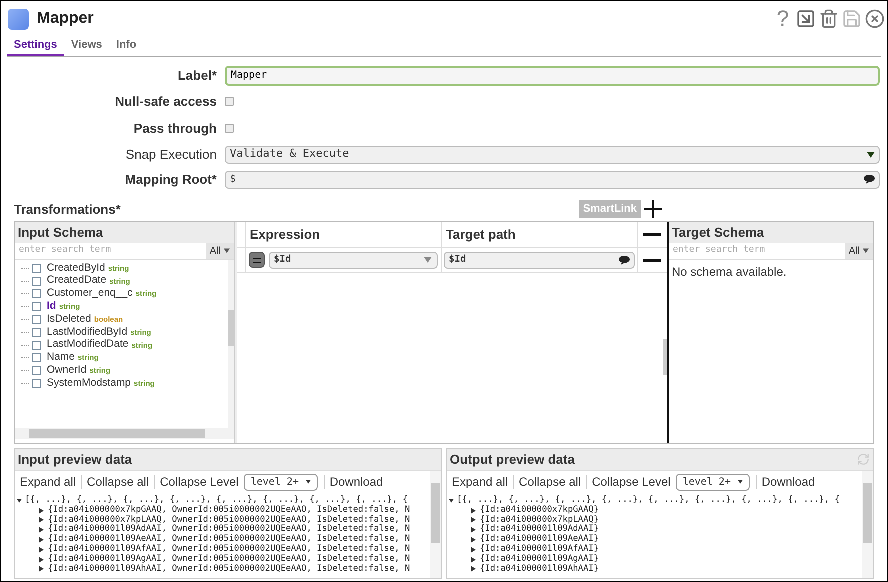 Image resolution: width=888 pixels, height=582 pixels. What do you see at coordinates (87, 46) in the screenshot?
I see `tab: Views` at bounding box center [87, 46].